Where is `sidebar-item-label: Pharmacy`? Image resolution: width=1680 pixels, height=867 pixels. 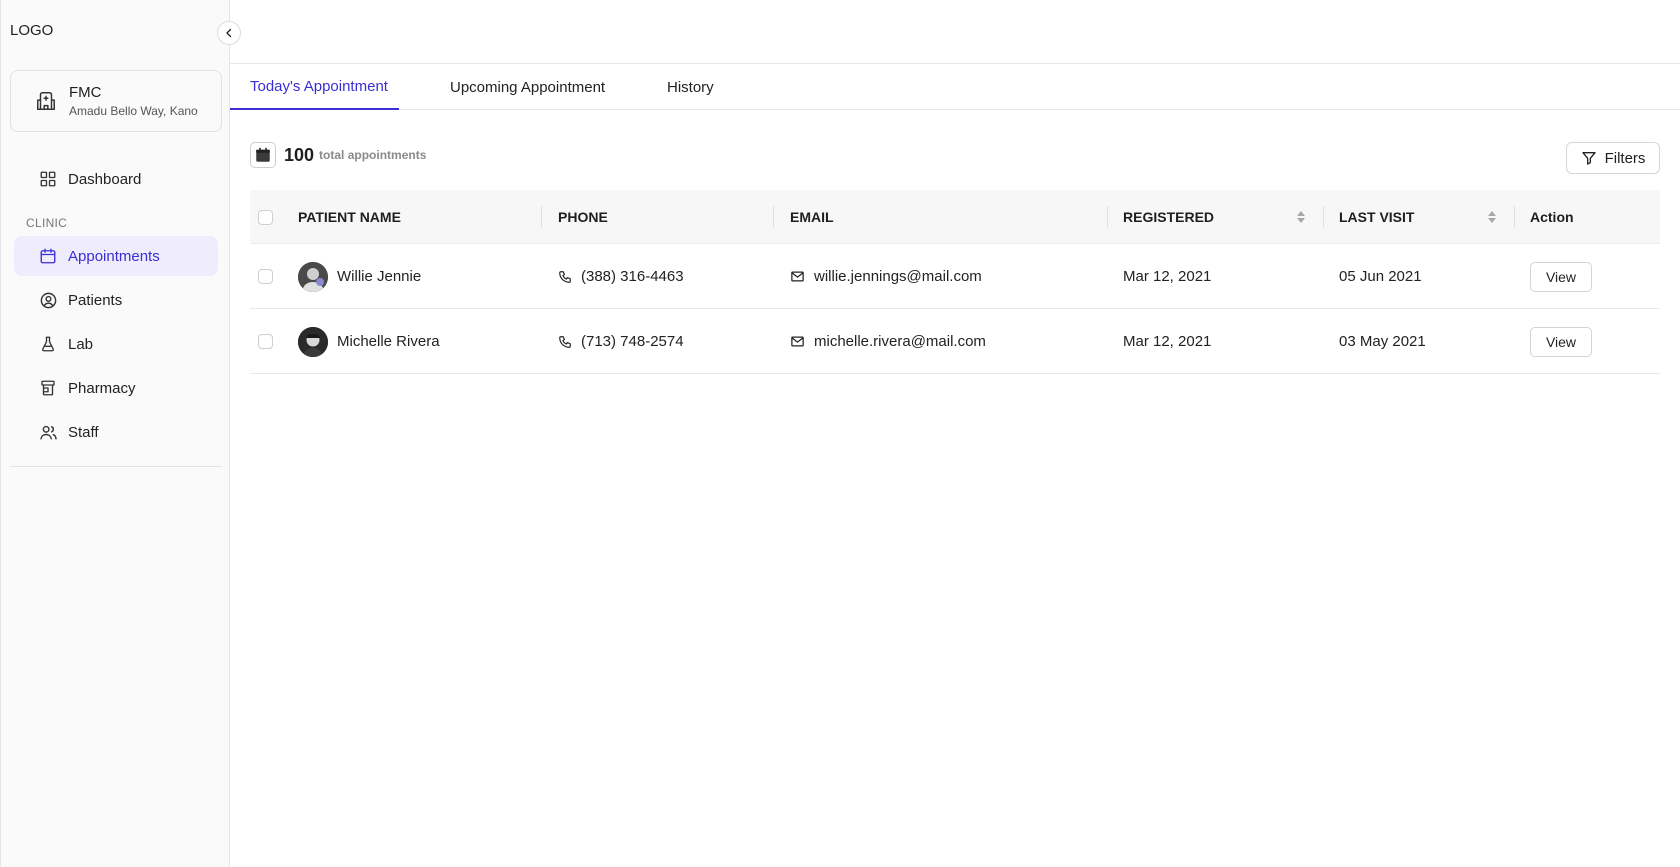 sidebar-item-label: Pharmacy is located at coordinates (102, 388).